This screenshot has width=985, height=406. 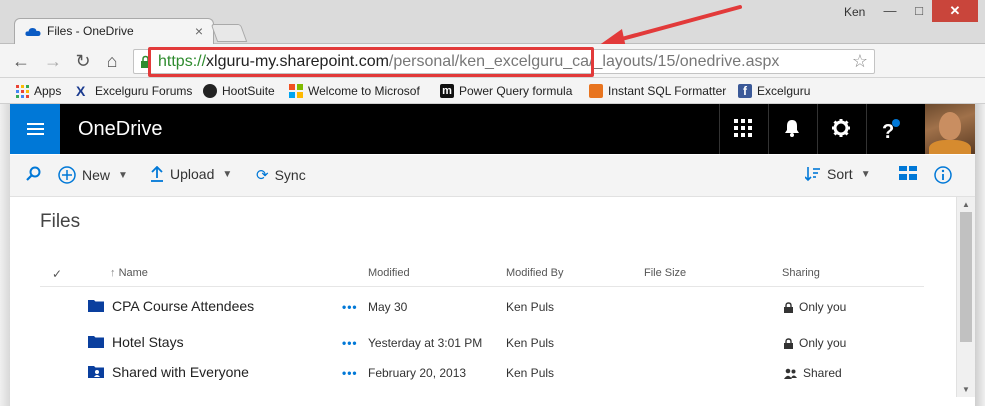 What do you see at coordinates (21, 61) in the screenshot?
I see `back-icon: ←` at bounding box center [21, 61].